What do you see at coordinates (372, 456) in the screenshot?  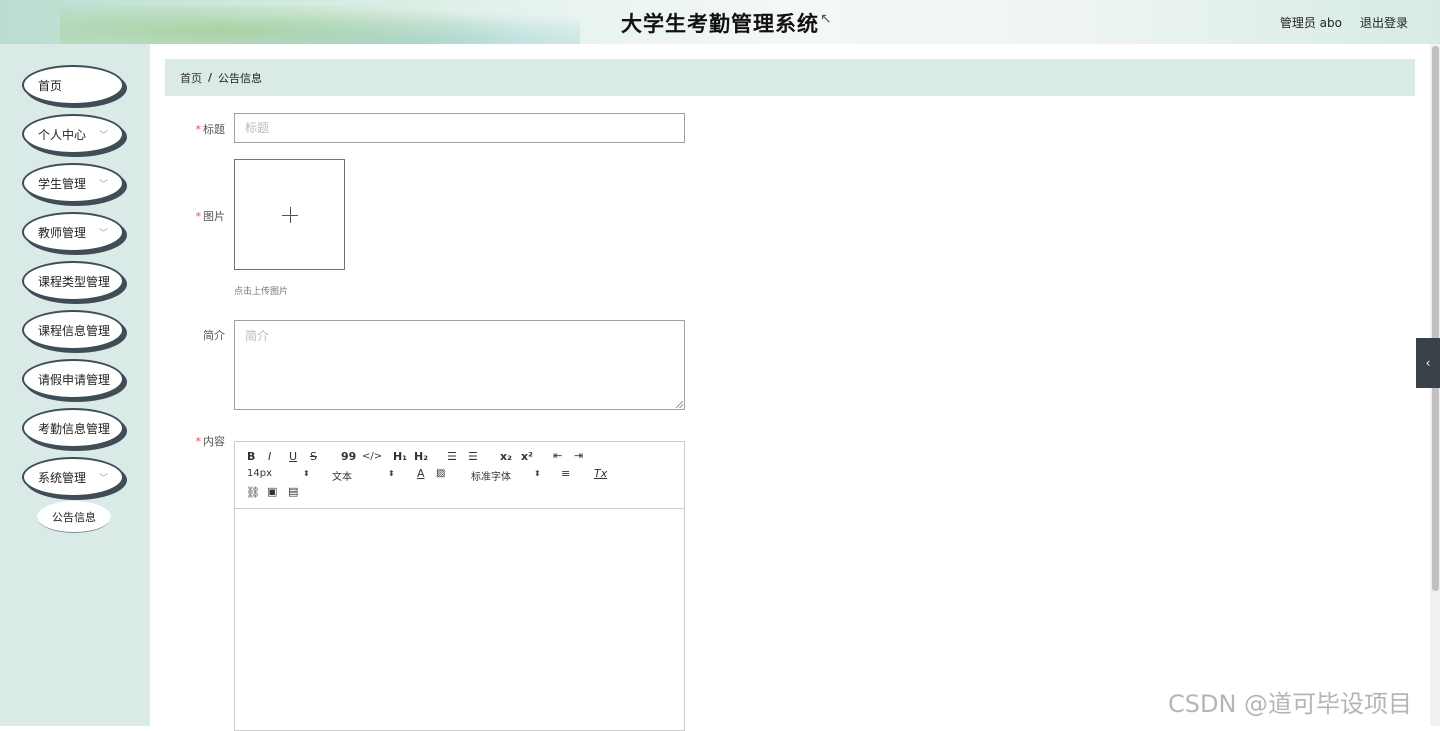 I see `code-block-button: </>` at bounding box center [372, 456].